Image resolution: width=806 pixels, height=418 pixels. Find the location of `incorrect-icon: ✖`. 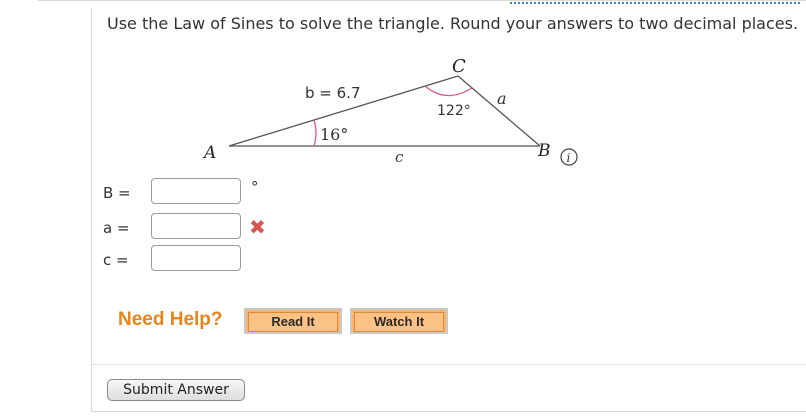

incorrect-icon: ✖ is located at coordinates (257, 227).